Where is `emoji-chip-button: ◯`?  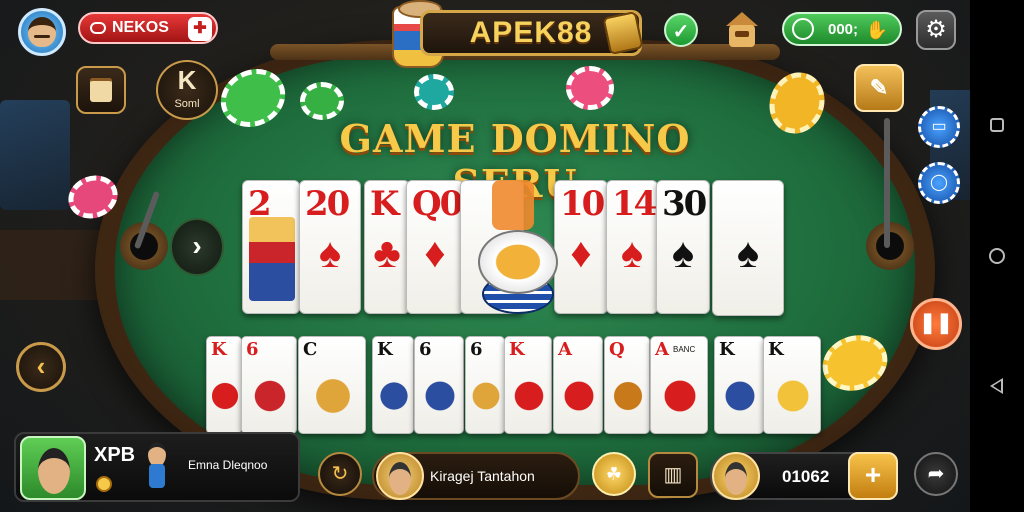 emoji-chip-button: ◯ is located at coordinates (939, 183).